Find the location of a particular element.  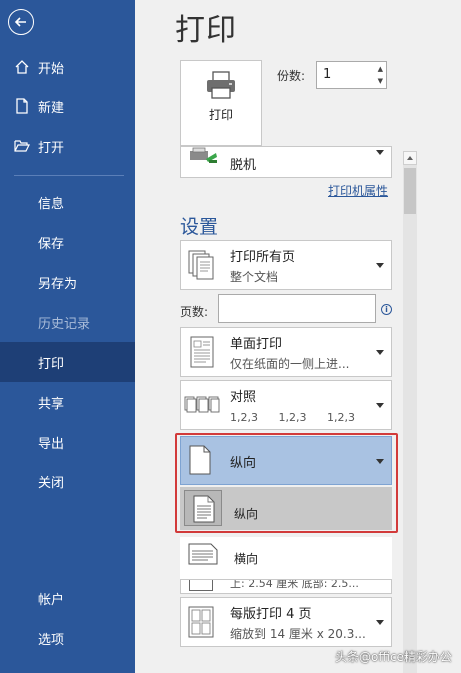

print-range-subtitle: 整个文档 is located at coordinates (254, 277).